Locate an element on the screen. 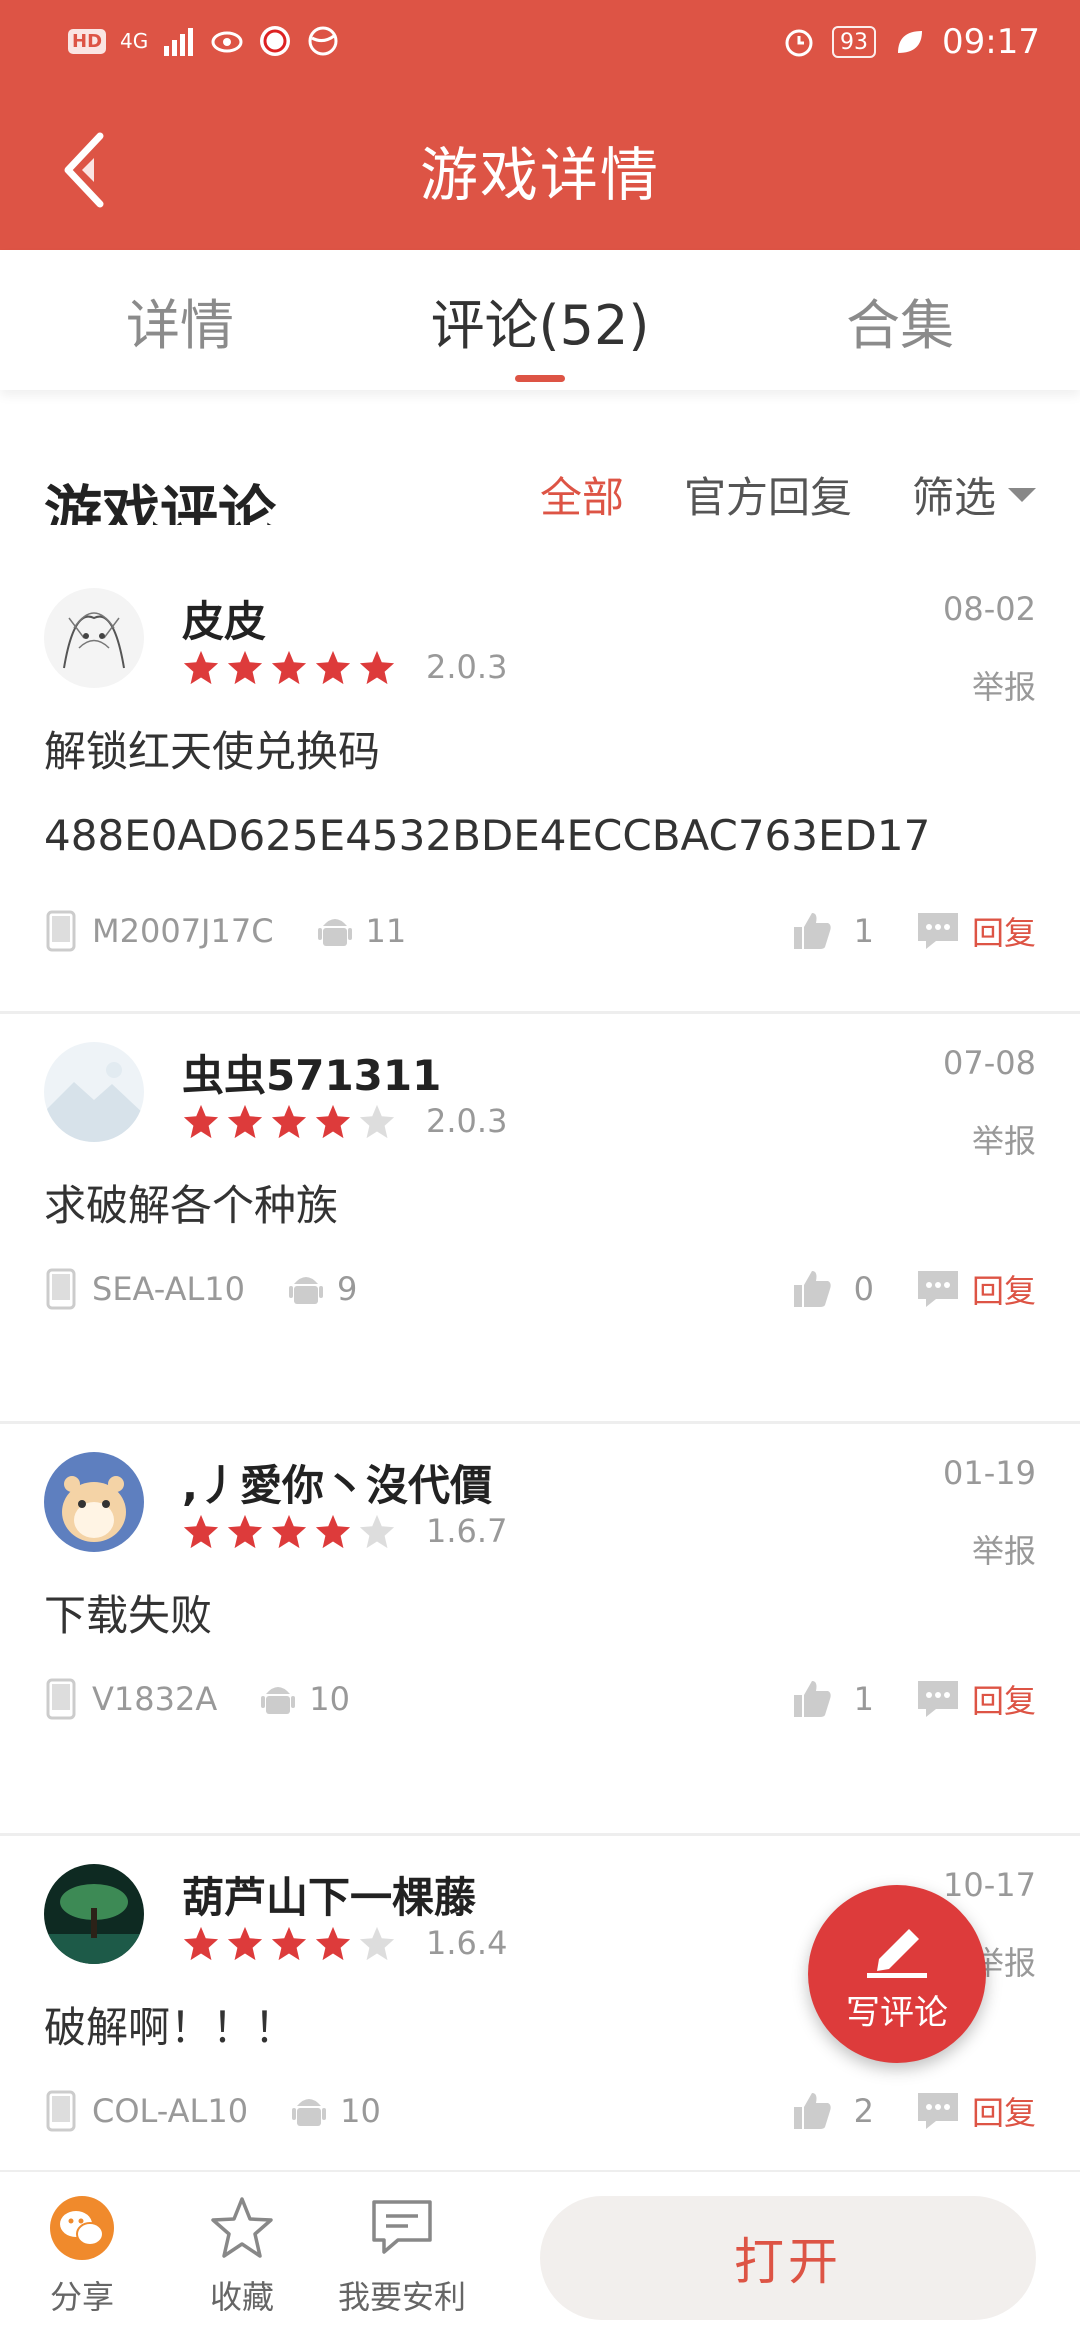  rating-stars: 1.6.4 is located at coordinates (344, 1943).